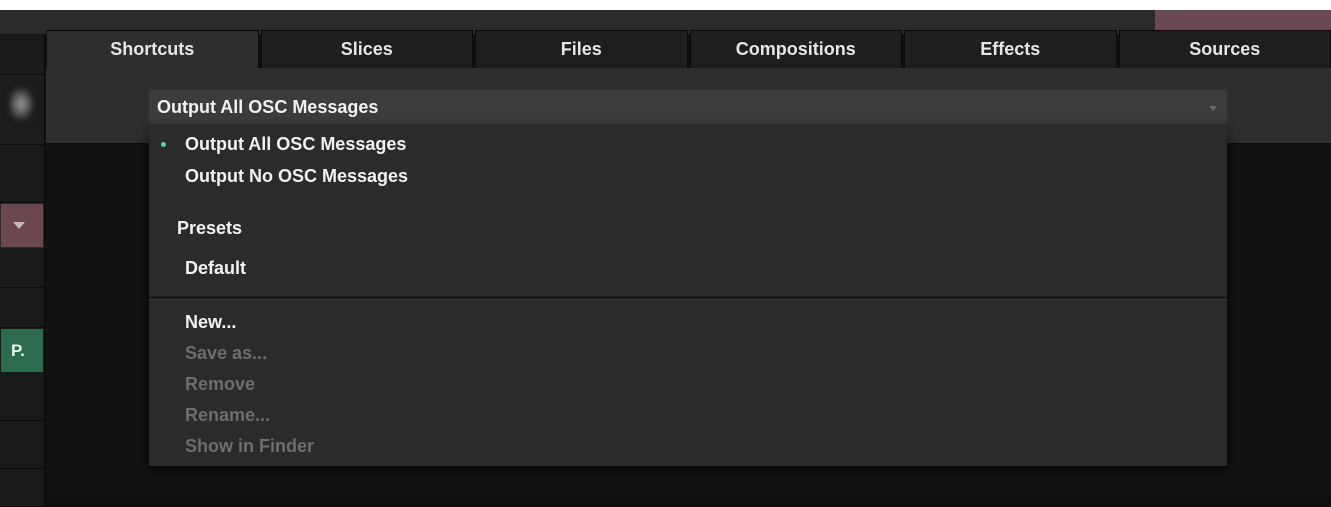 The height and width of the screenshot is (507, 1331). Describe the element at coordinates (220, 384) in the screenshot. I see `menu-item-remove: Remove` at that location.